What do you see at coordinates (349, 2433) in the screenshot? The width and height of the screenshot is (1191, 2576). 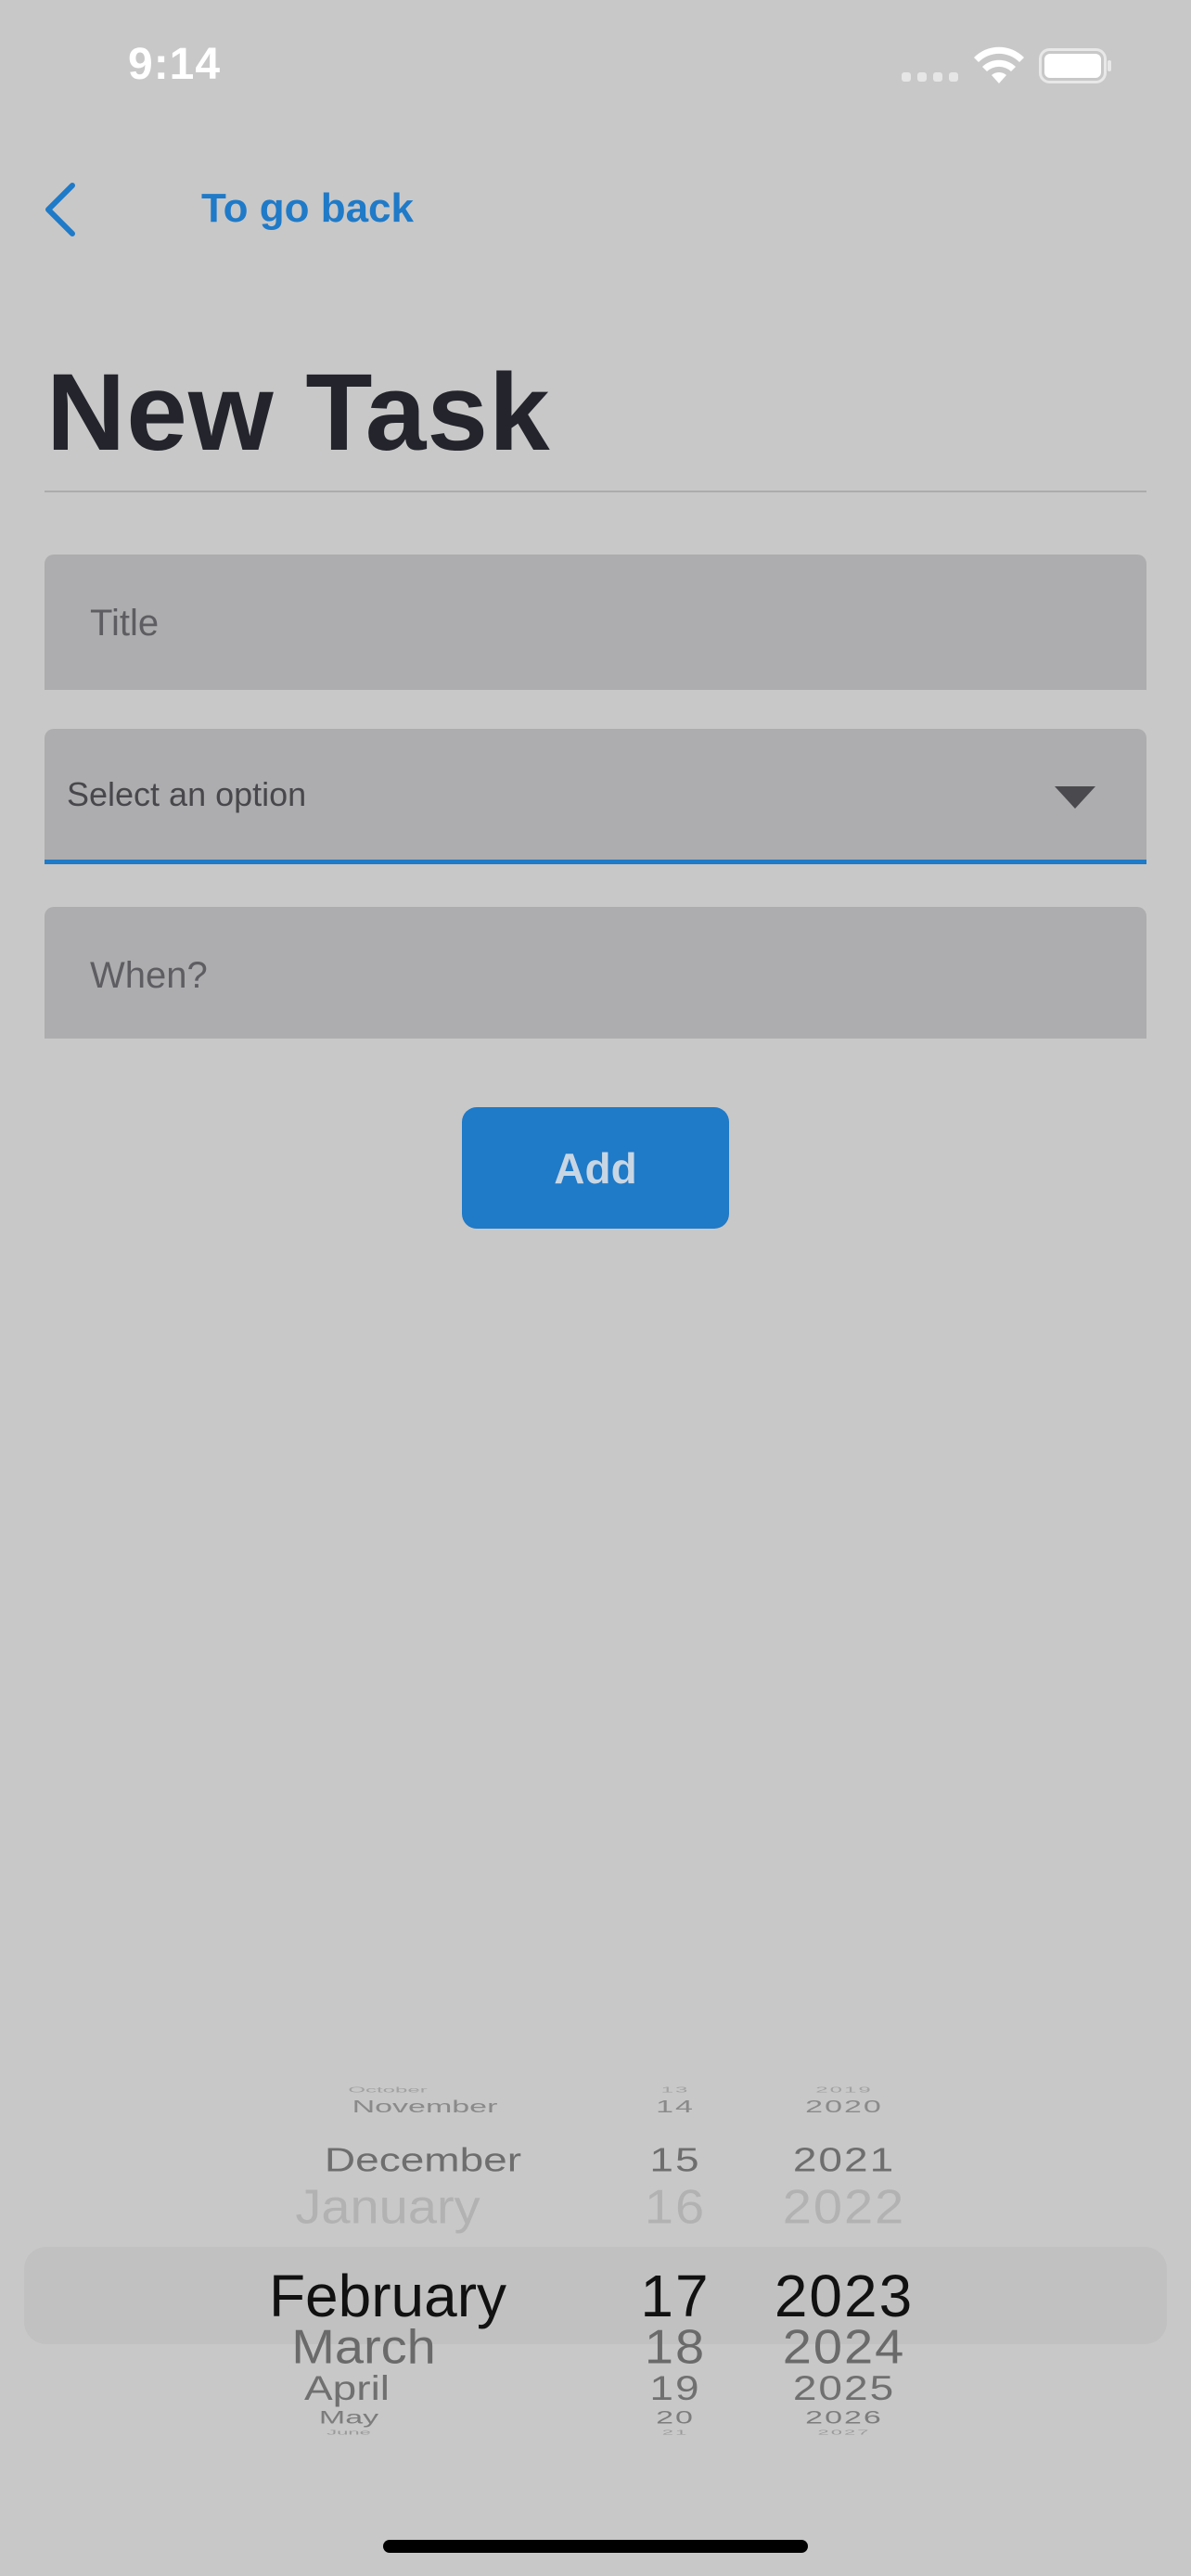 I see `picker-month-option: June` at bounding box center [349, 2433].